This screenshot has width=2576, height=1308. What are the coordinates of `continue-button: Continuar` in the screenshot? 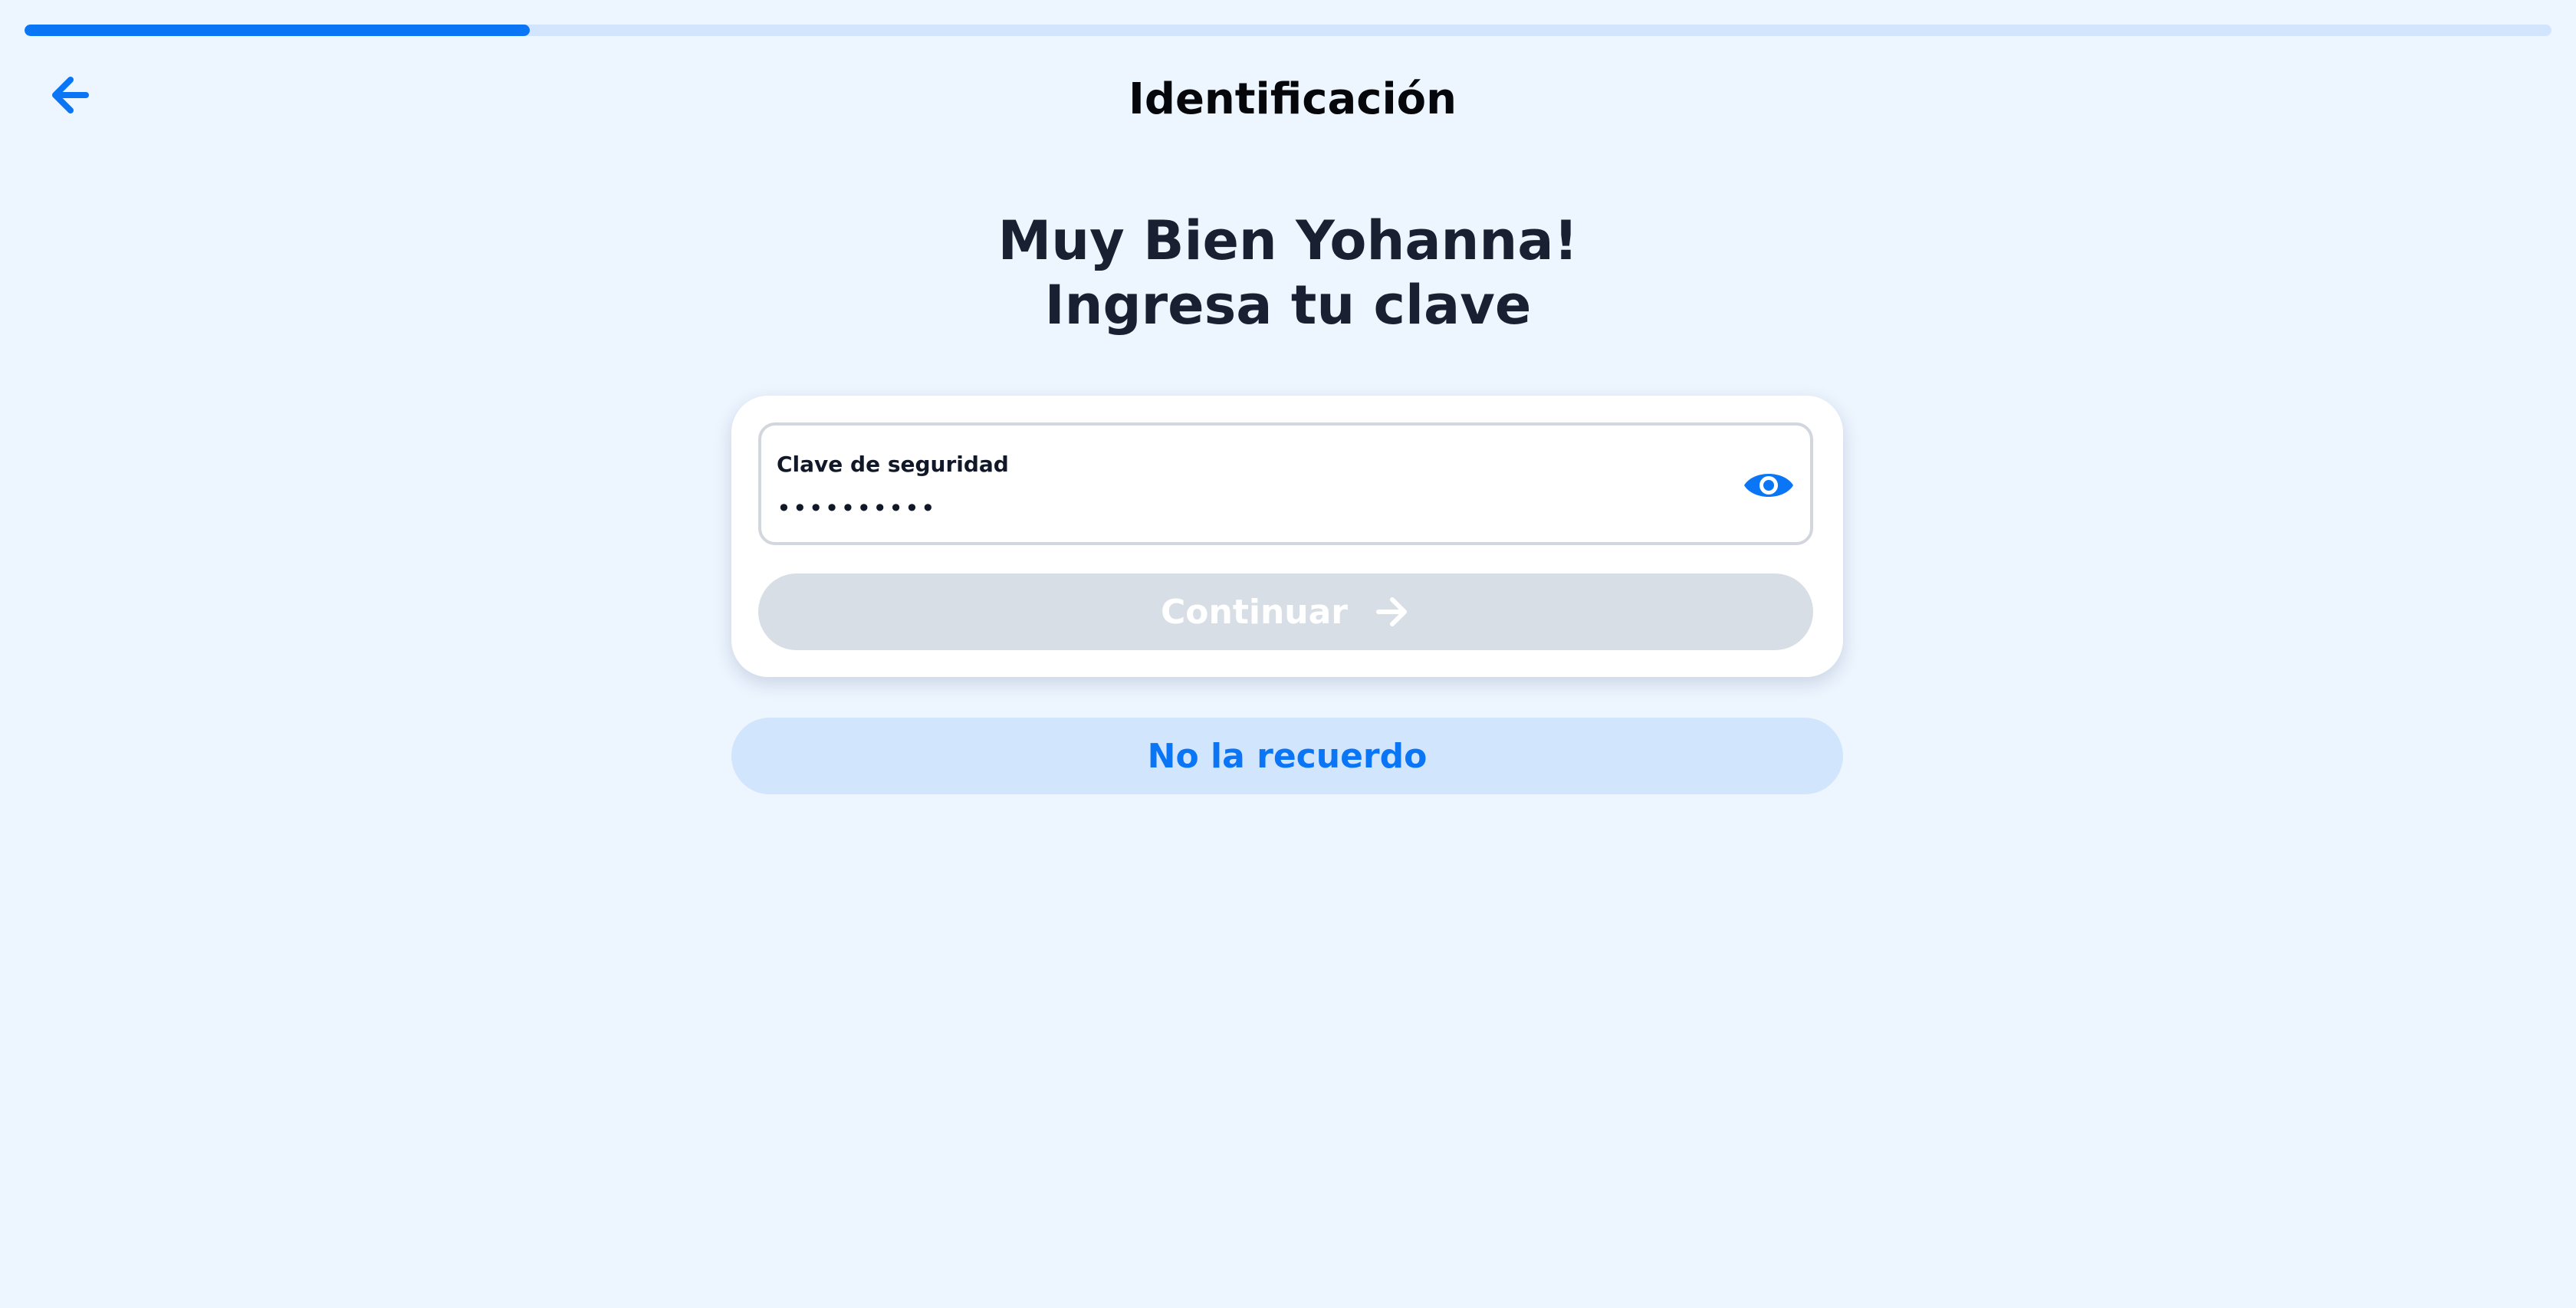 It's located at (1286, 611).